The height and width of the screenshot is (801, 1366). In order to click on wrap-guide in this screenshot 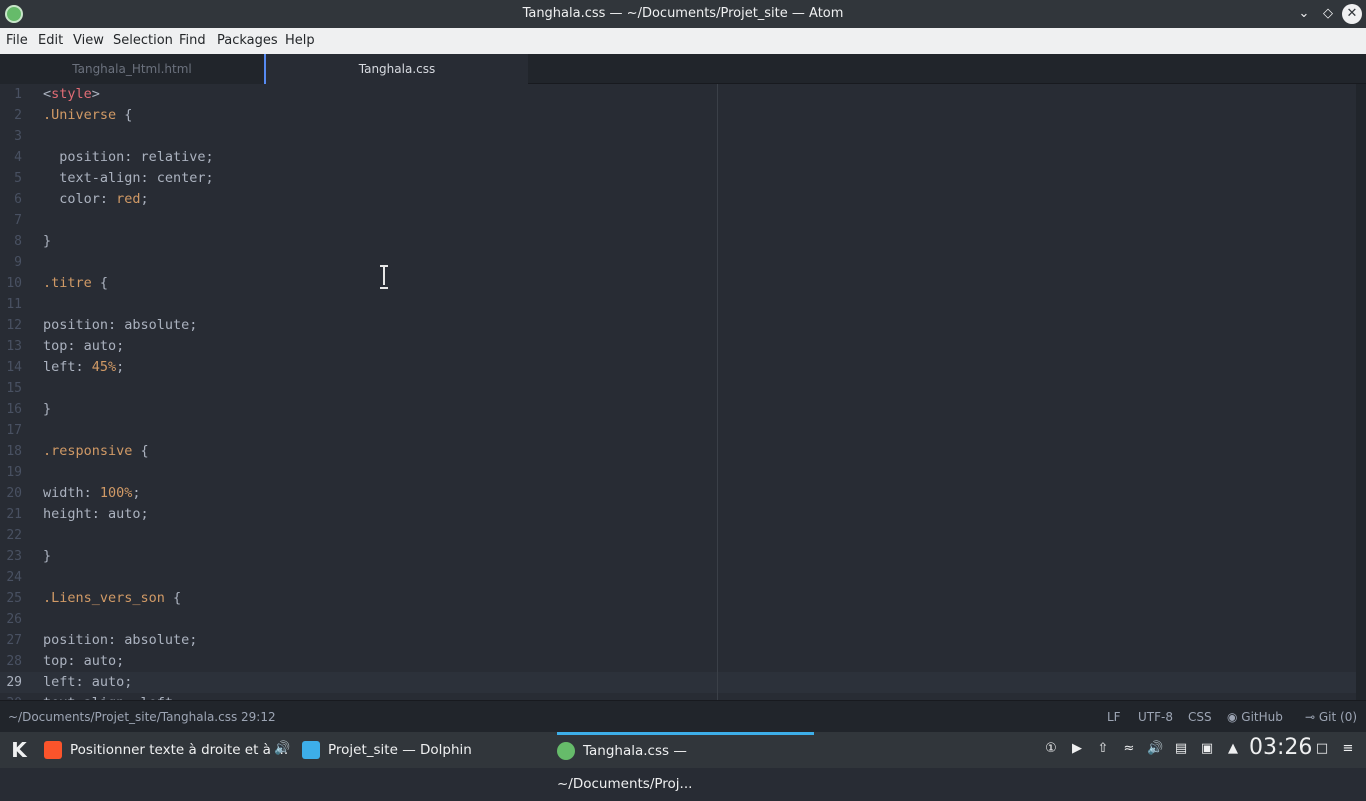, I will do `click(717, 392)`.